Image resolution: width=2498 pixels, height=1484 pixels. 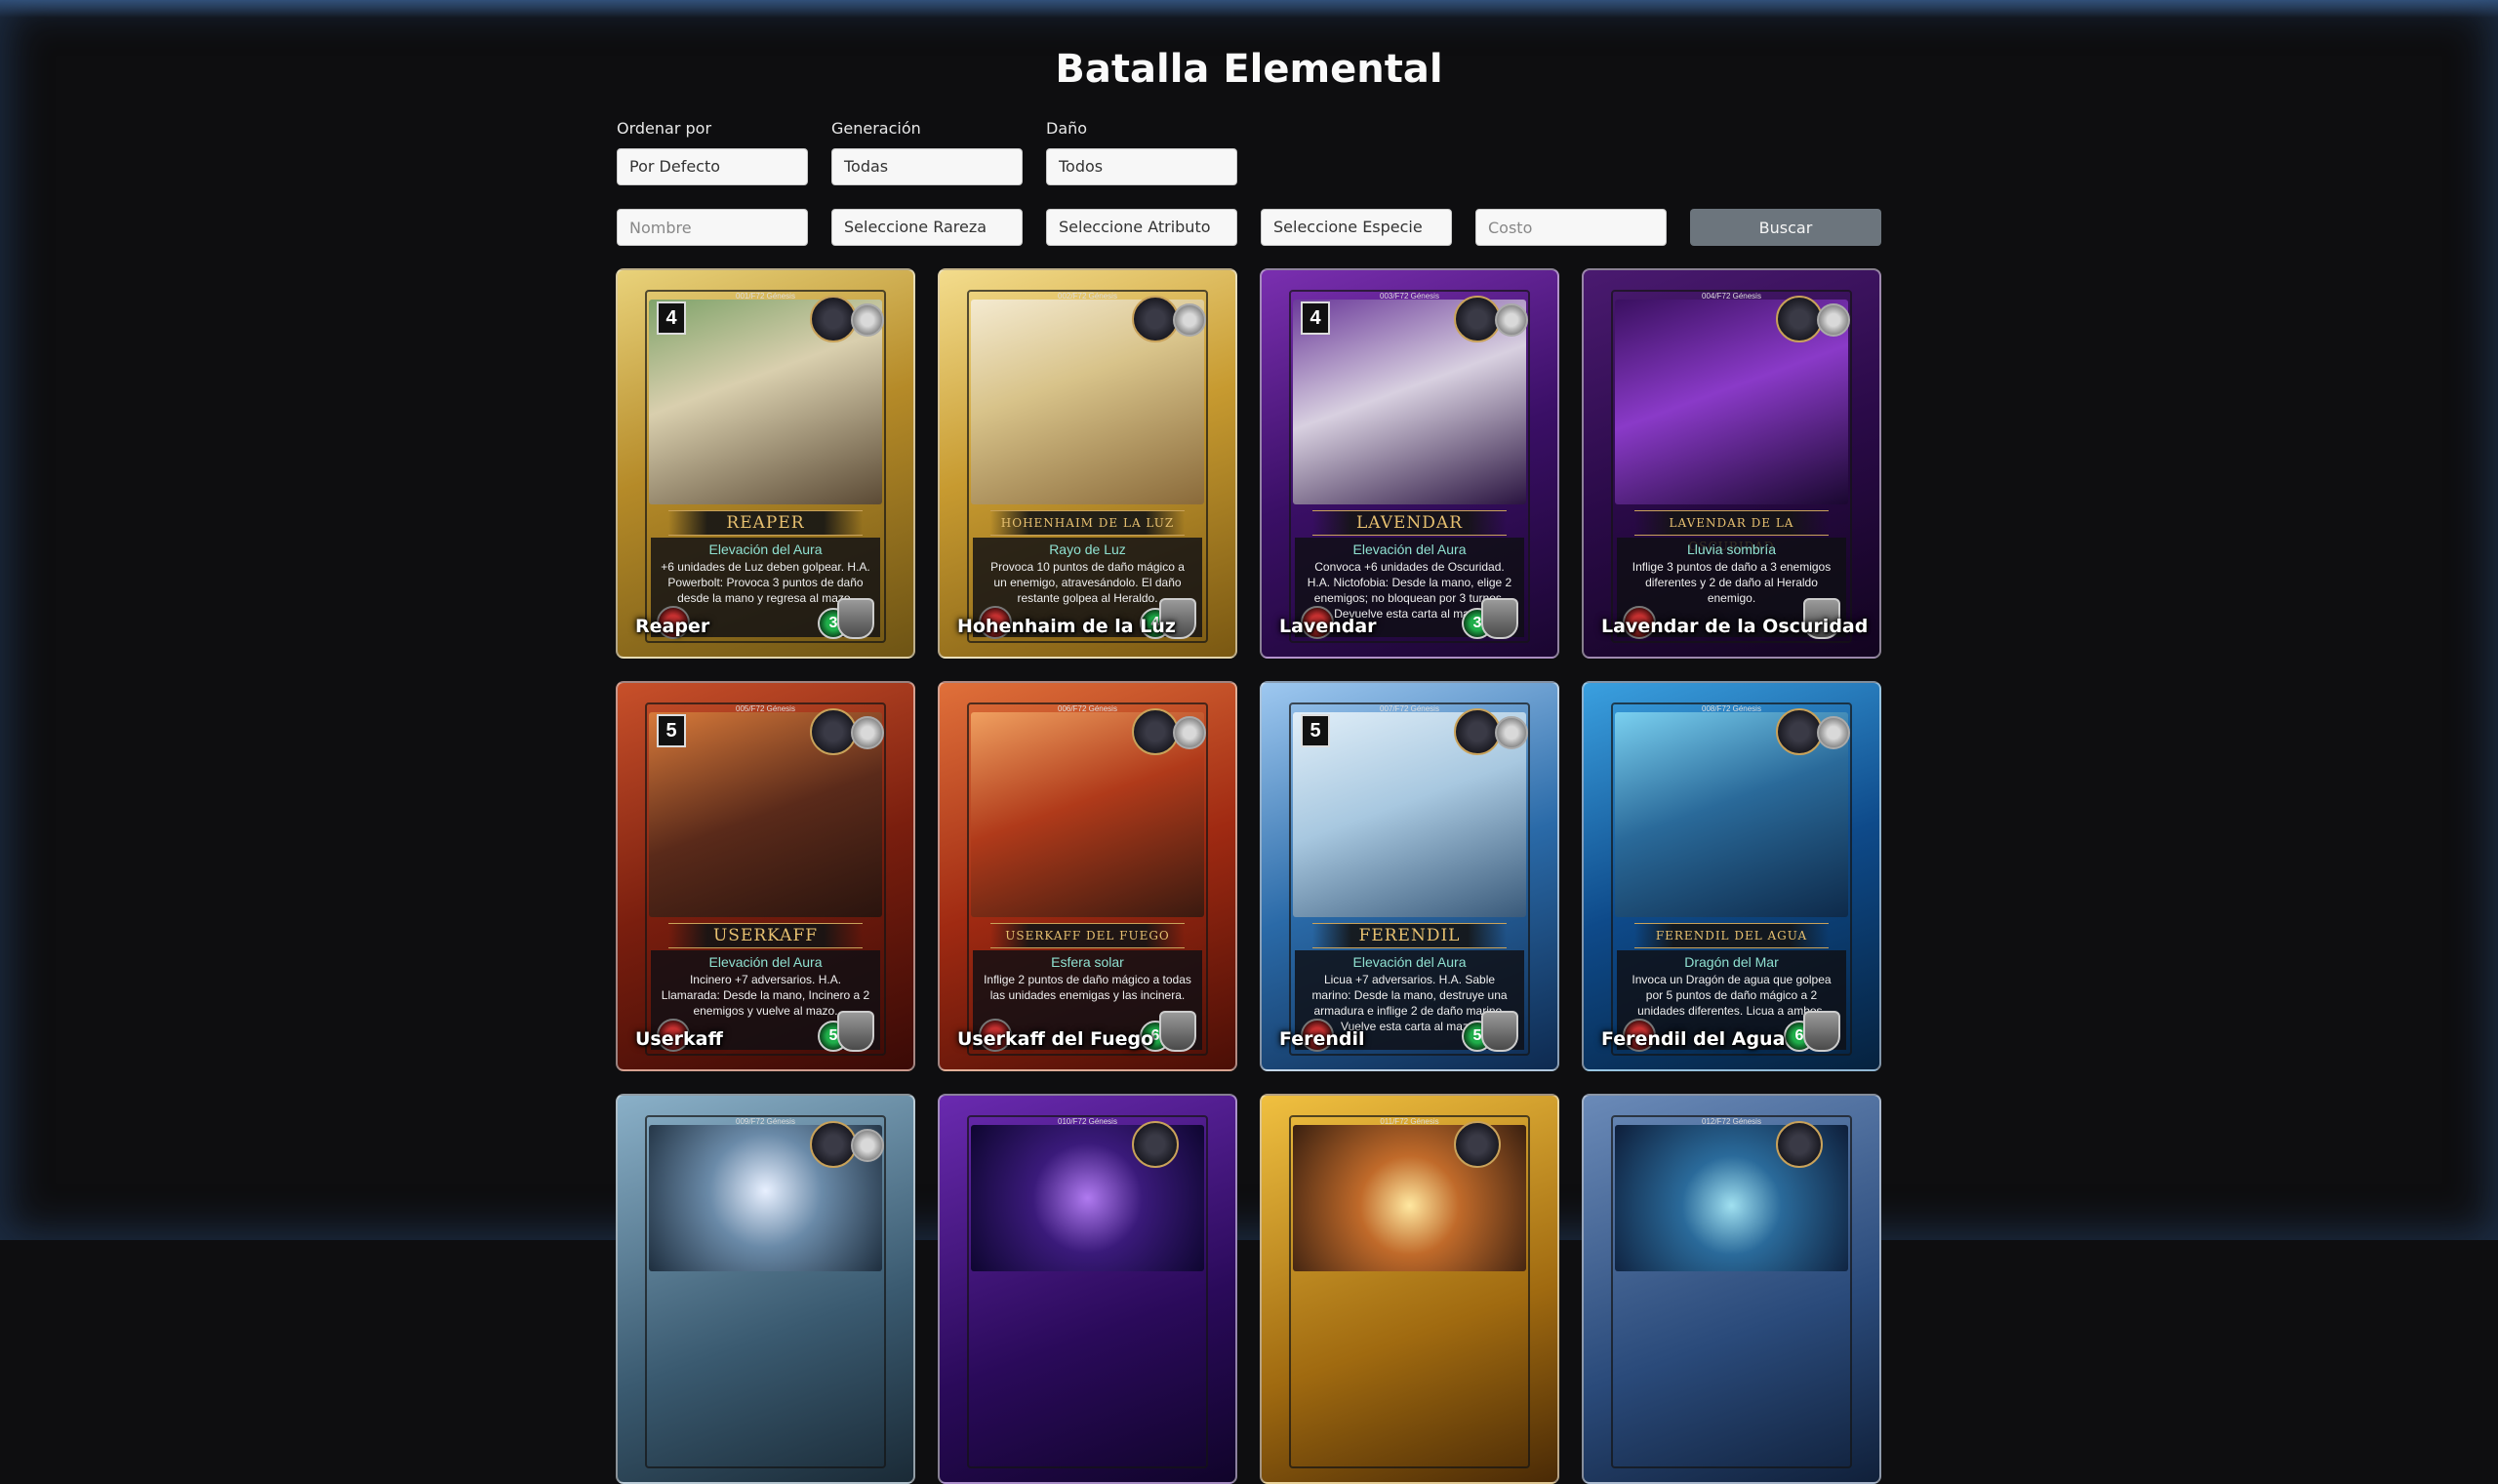 What do you see at coordinates (1055, 1039) in the screenshot?
I see `card-caption: Userkaff del Fuego` at bounding box center [1055, 1039].